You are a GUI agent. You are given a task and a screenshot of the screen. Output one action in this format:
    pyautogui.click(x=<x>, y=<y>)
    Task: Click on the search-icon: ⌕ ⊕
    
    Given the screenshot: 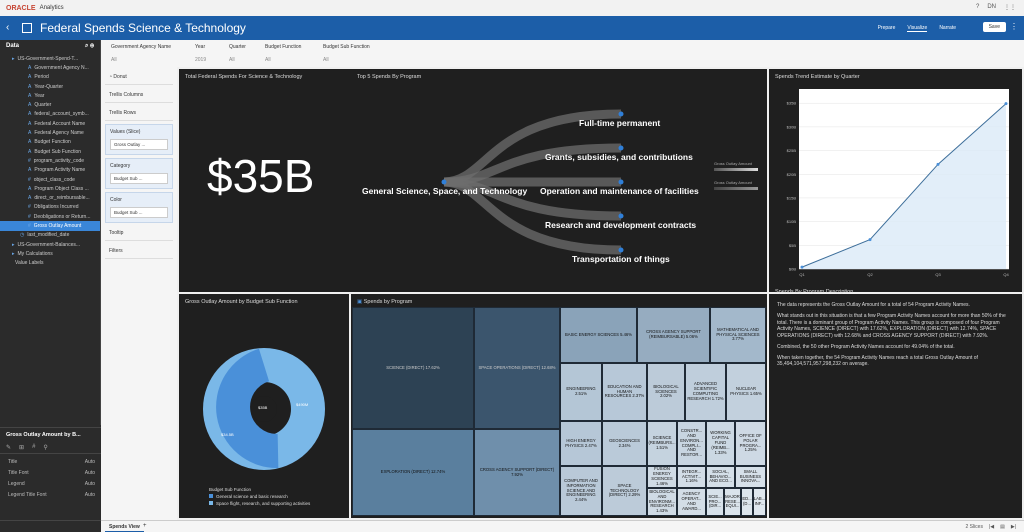 What is the action you would take?
    pyautogui.click(x=89, y=47)
    